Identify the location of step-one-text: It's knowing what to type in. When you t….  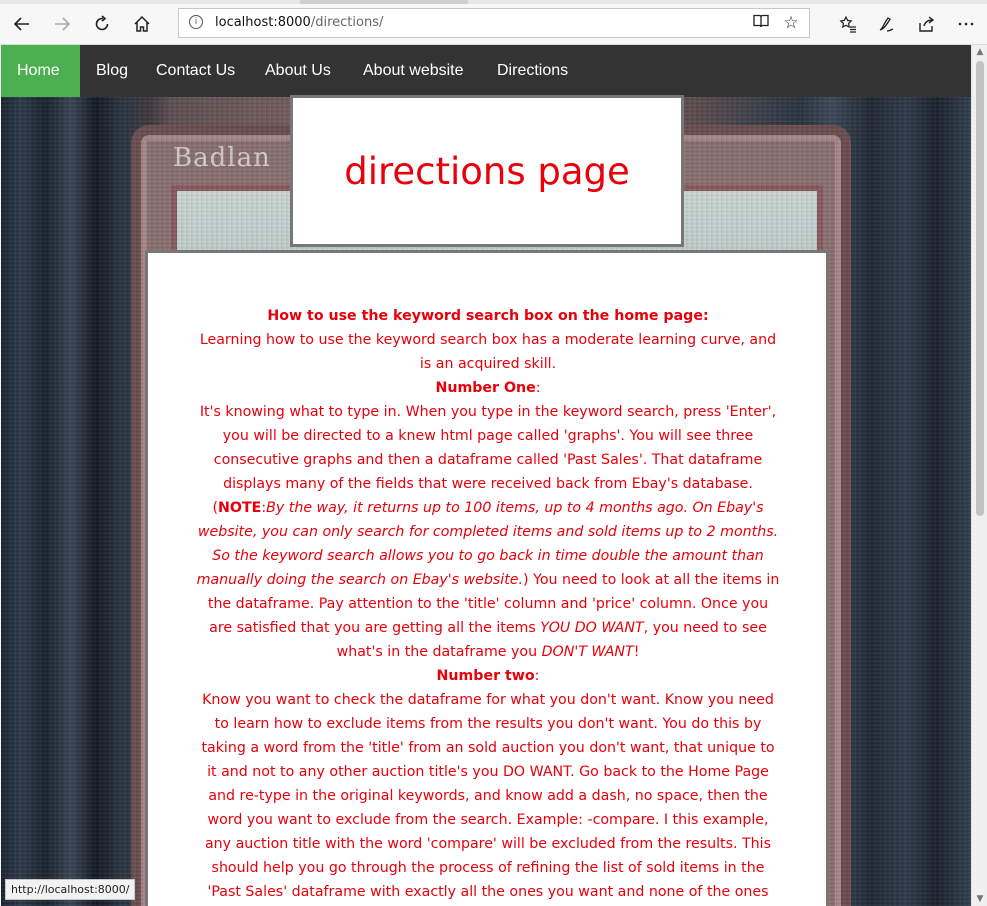
(488, 448).